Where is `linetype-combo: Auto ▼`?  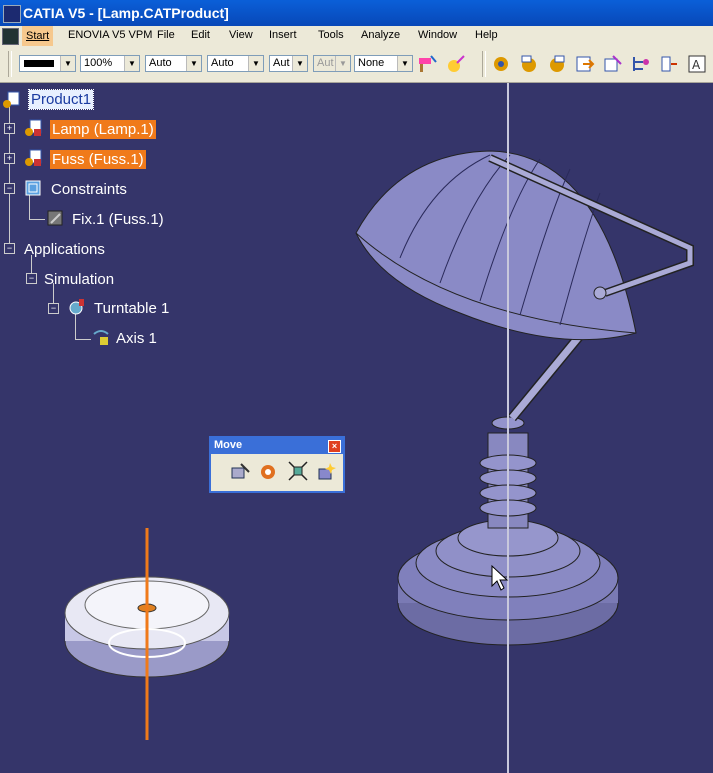 linetype-combo: Auto ▼ is located at coordinates (173, 63).